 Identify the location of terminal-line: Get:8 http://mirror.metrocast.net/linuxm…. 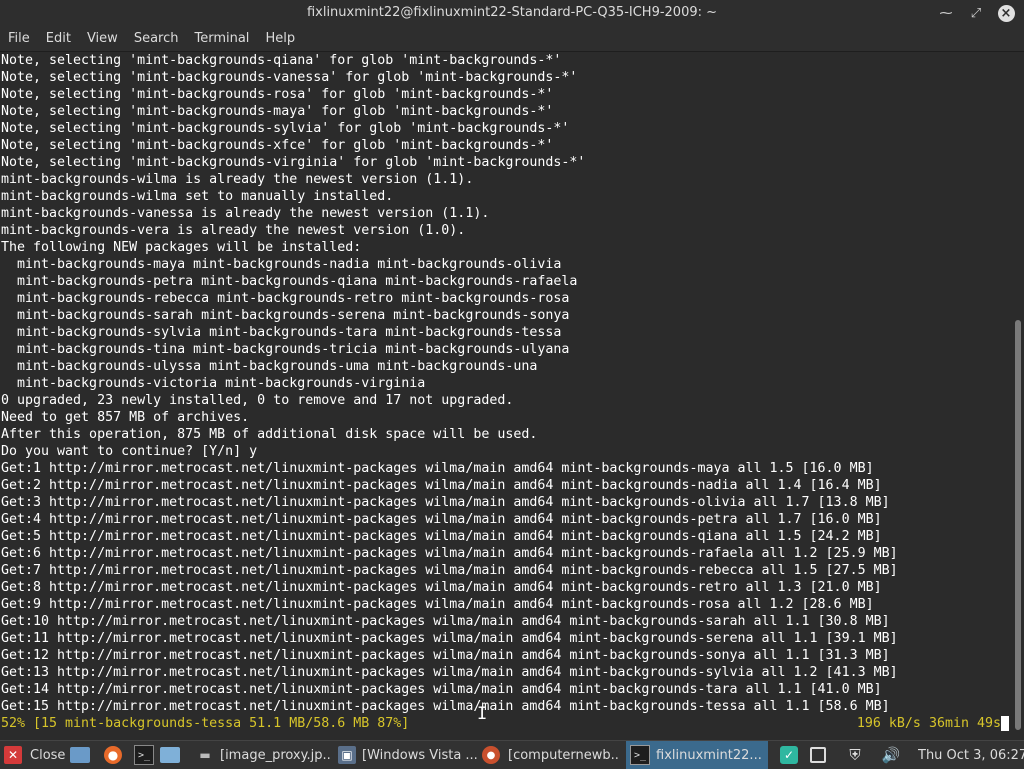
(441, 587).